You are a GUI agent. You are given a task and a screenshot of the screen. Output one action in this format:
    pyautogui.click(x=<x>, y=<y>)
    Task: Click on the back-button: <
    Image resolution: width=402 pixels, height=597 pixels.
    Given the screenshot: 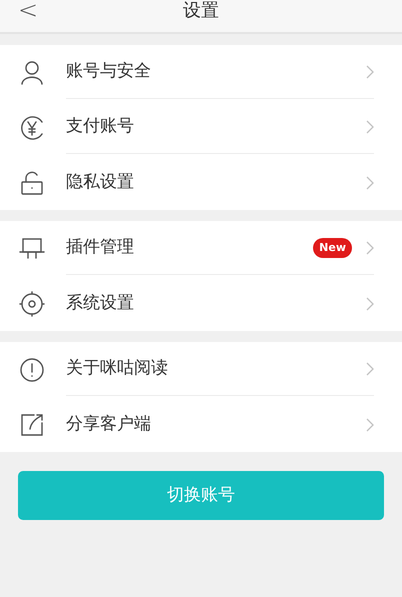 What is the action you would take?
    pyautogui.click(x=28, y=12)
    